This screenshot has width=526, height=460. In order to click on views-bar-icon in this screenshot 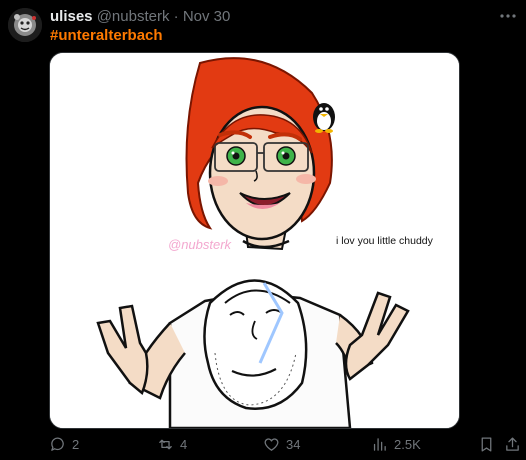, I will do `click(379, 444)`.